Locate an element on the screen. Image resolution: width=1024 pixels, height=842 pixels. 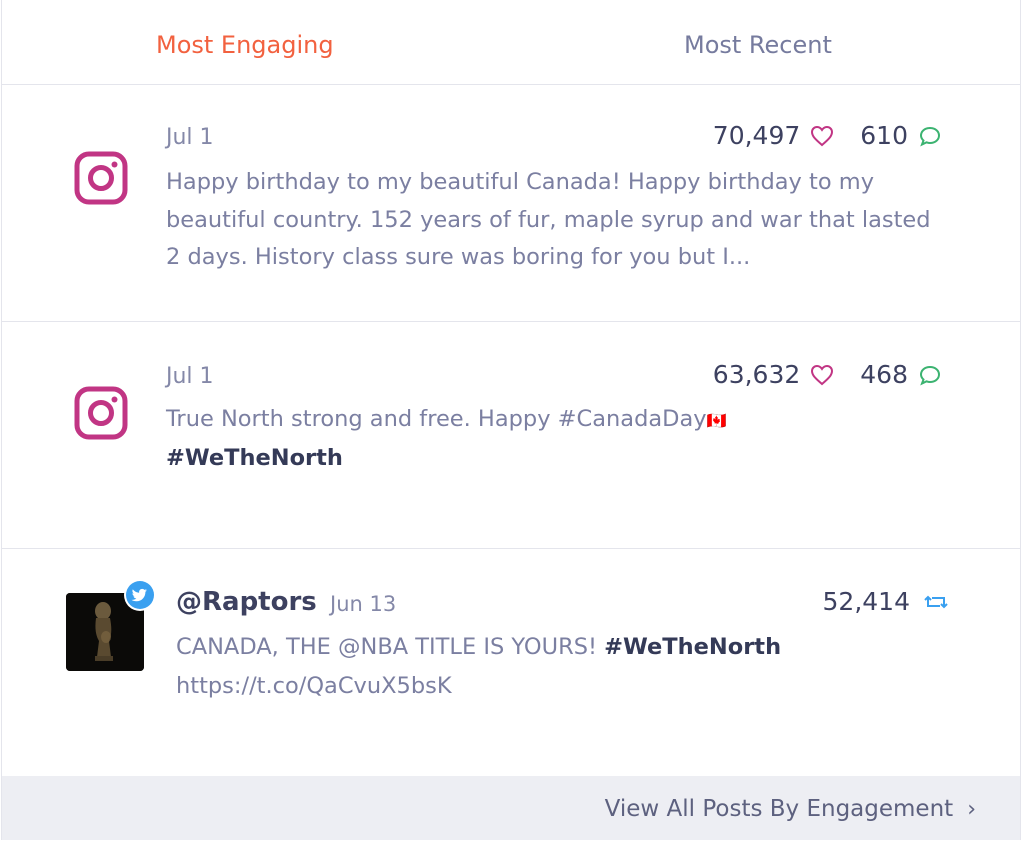
twitter-badge is located at coordinates (140, 595).